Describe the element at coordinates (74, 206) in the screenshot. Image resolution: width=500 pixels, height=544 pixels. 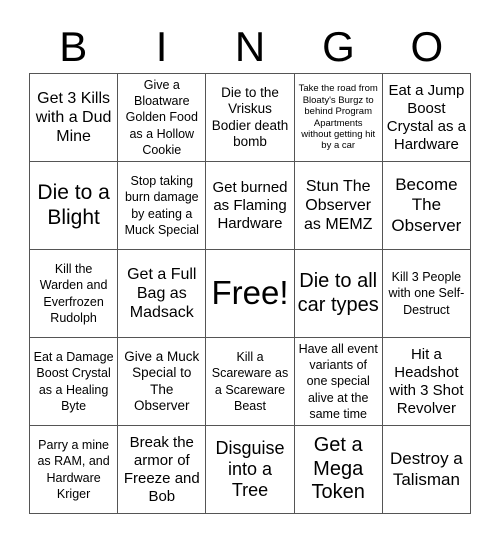
I see `bingo-cell-r2-c1: Die to a Blight` at that location.